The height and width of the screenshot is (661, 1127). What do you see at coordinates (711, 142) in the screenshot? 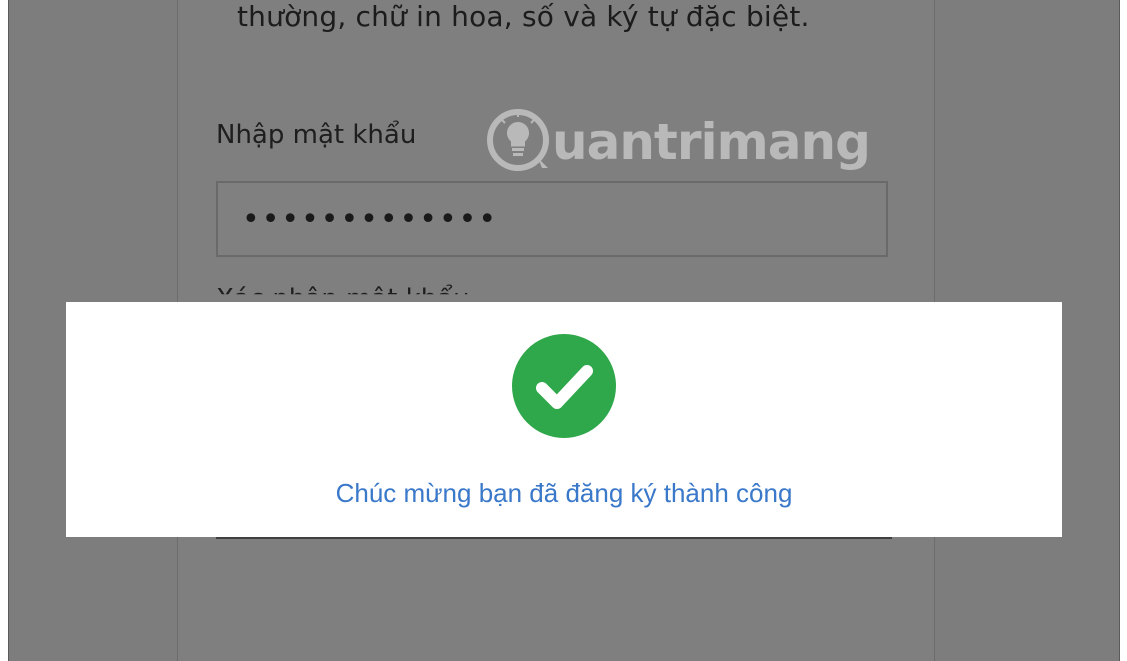
I see `watermark-text: uantrimang` at bounding box center [711, 142].